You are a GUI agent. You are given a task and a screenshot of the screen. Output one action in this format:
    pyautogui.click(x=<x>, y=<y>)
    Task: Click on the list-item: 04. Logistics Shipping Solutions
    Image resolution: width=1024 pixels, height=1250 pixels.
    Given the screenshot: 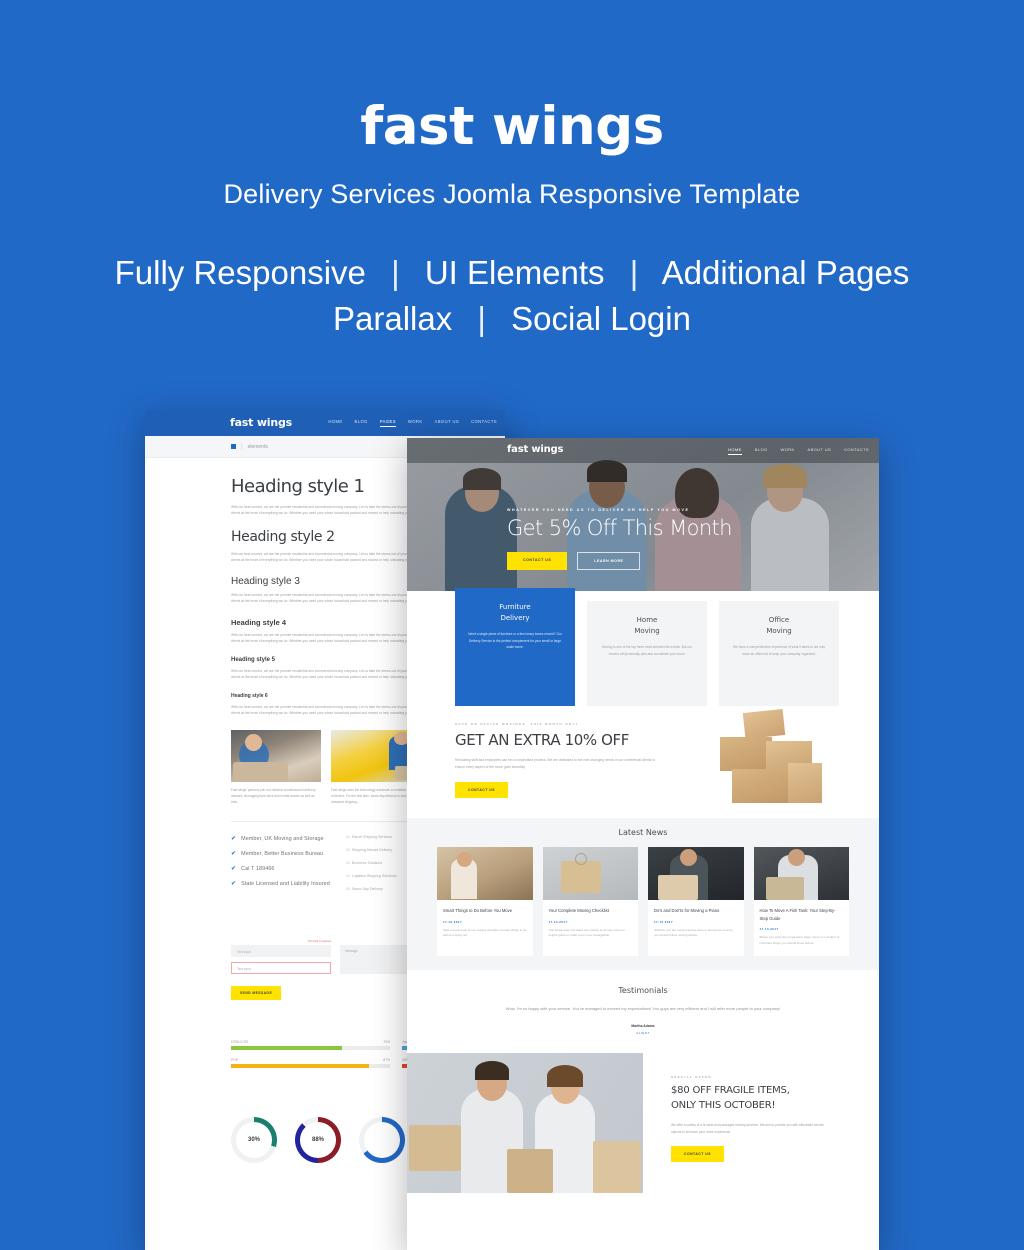 What is the action you would take?
    pyautogui.click(x=371, y=876)
    